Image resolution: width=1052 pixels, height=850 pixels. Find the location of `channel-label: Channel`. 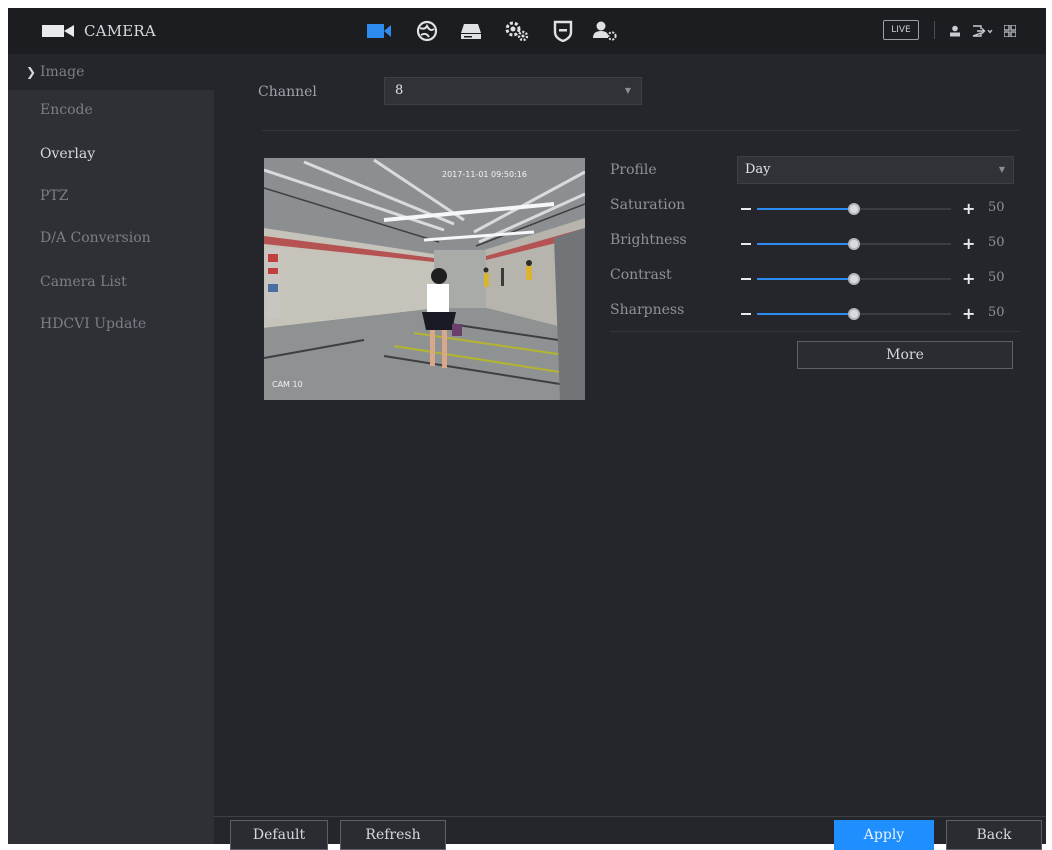

channel-label: Channel is located at coordinates (287, 92).